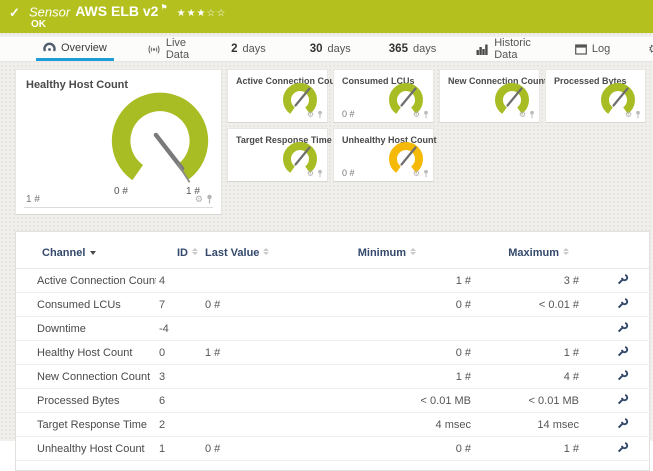 The height and width of the screenshot is (471, 653). I want to click on tab-overview: Overview, so click(75, 49).